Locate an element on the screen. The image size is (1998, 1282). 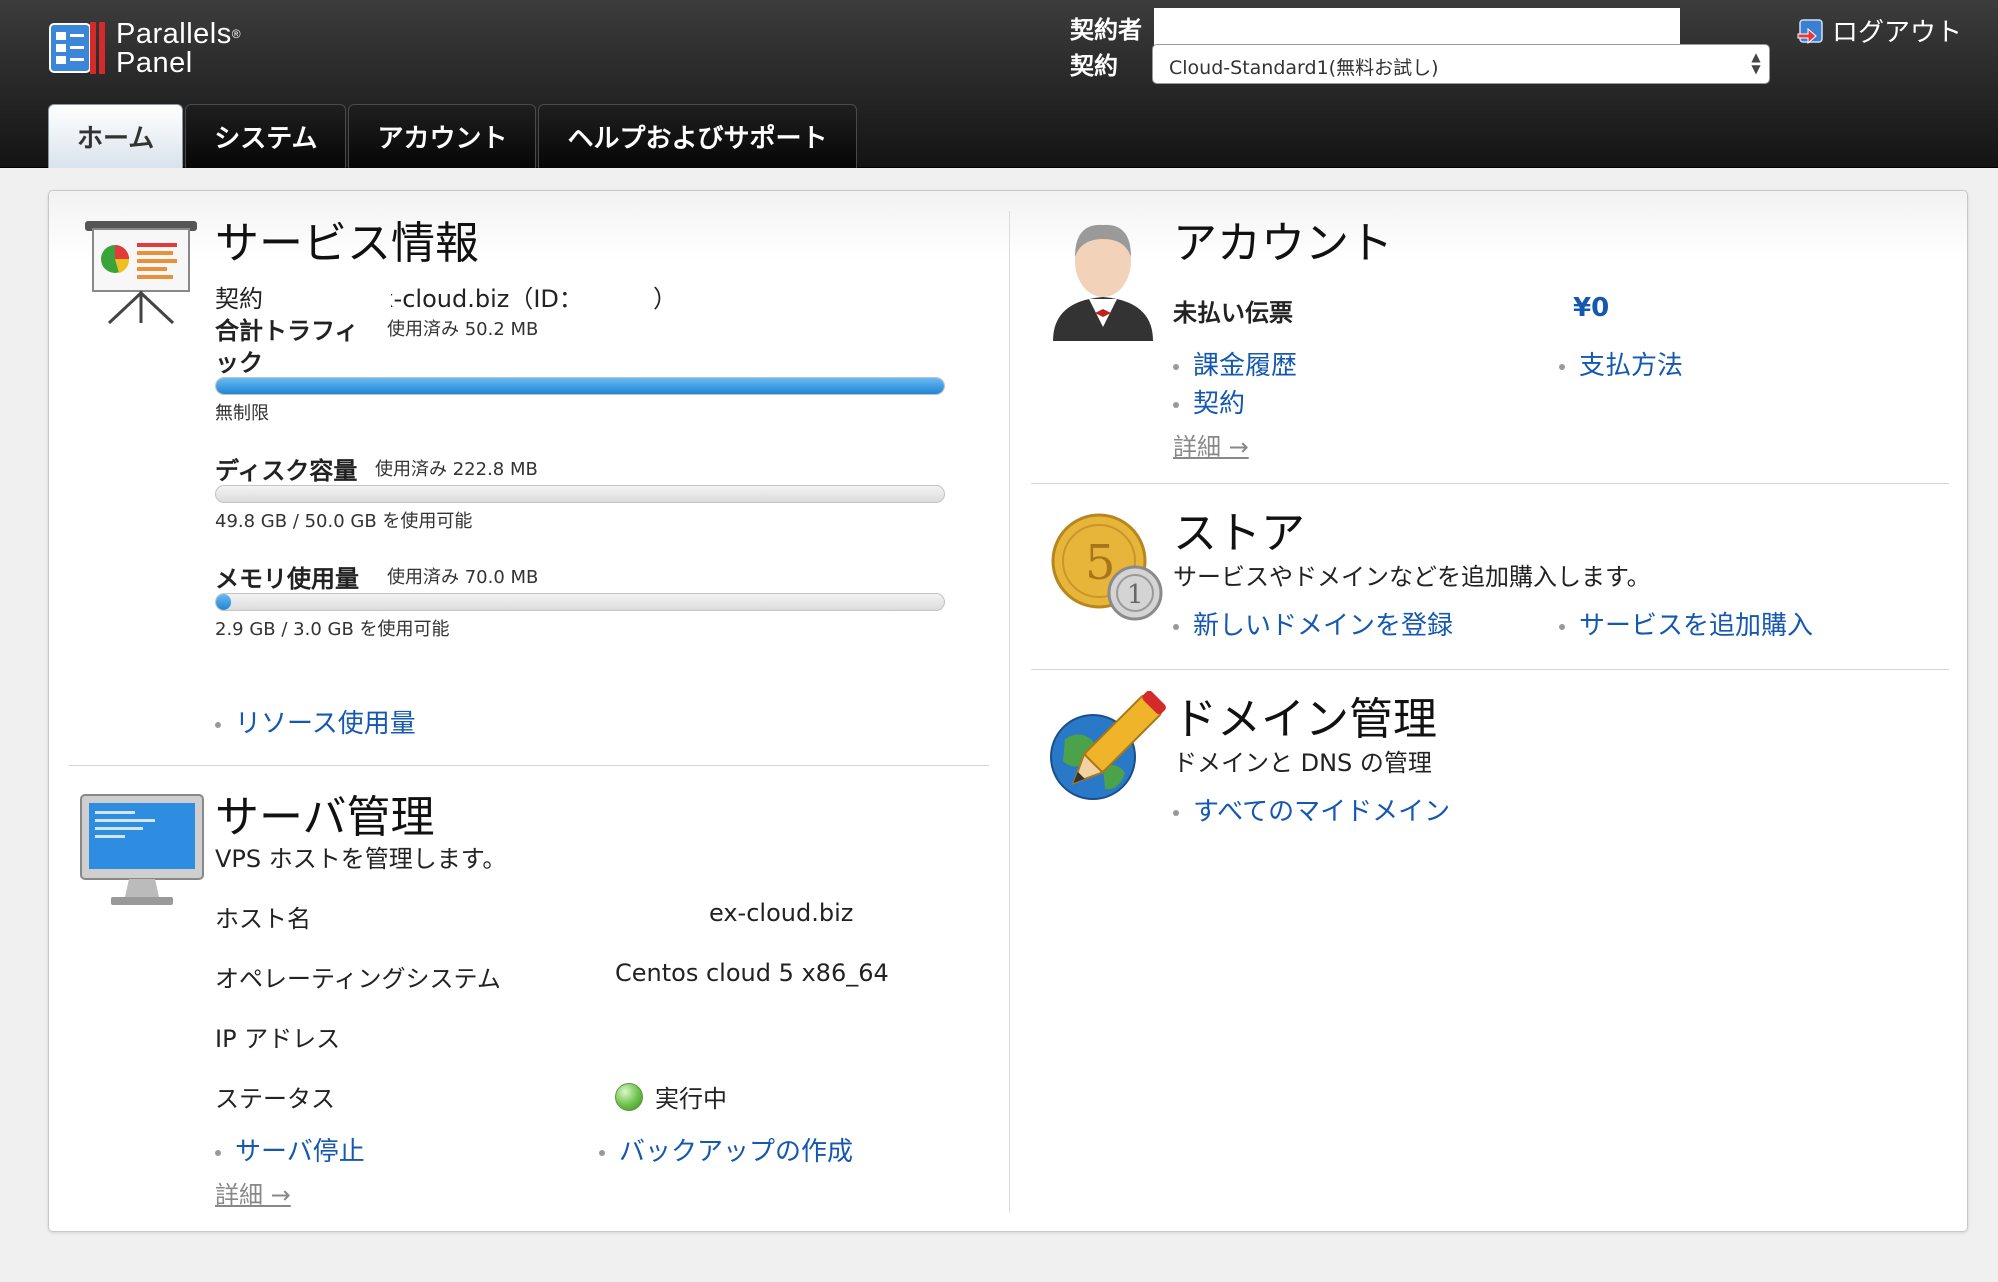
contract-link: 契約 is located at coordinates (1209, 401).